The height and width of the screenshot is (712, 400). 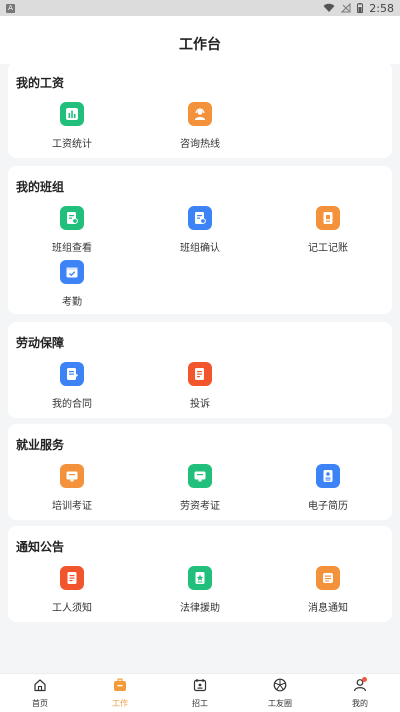 What do you see at coordinates (72, 594) in the screenshot?
I see `menu-item-worker-notice: 工人须知` at bounding box center [72, 594].